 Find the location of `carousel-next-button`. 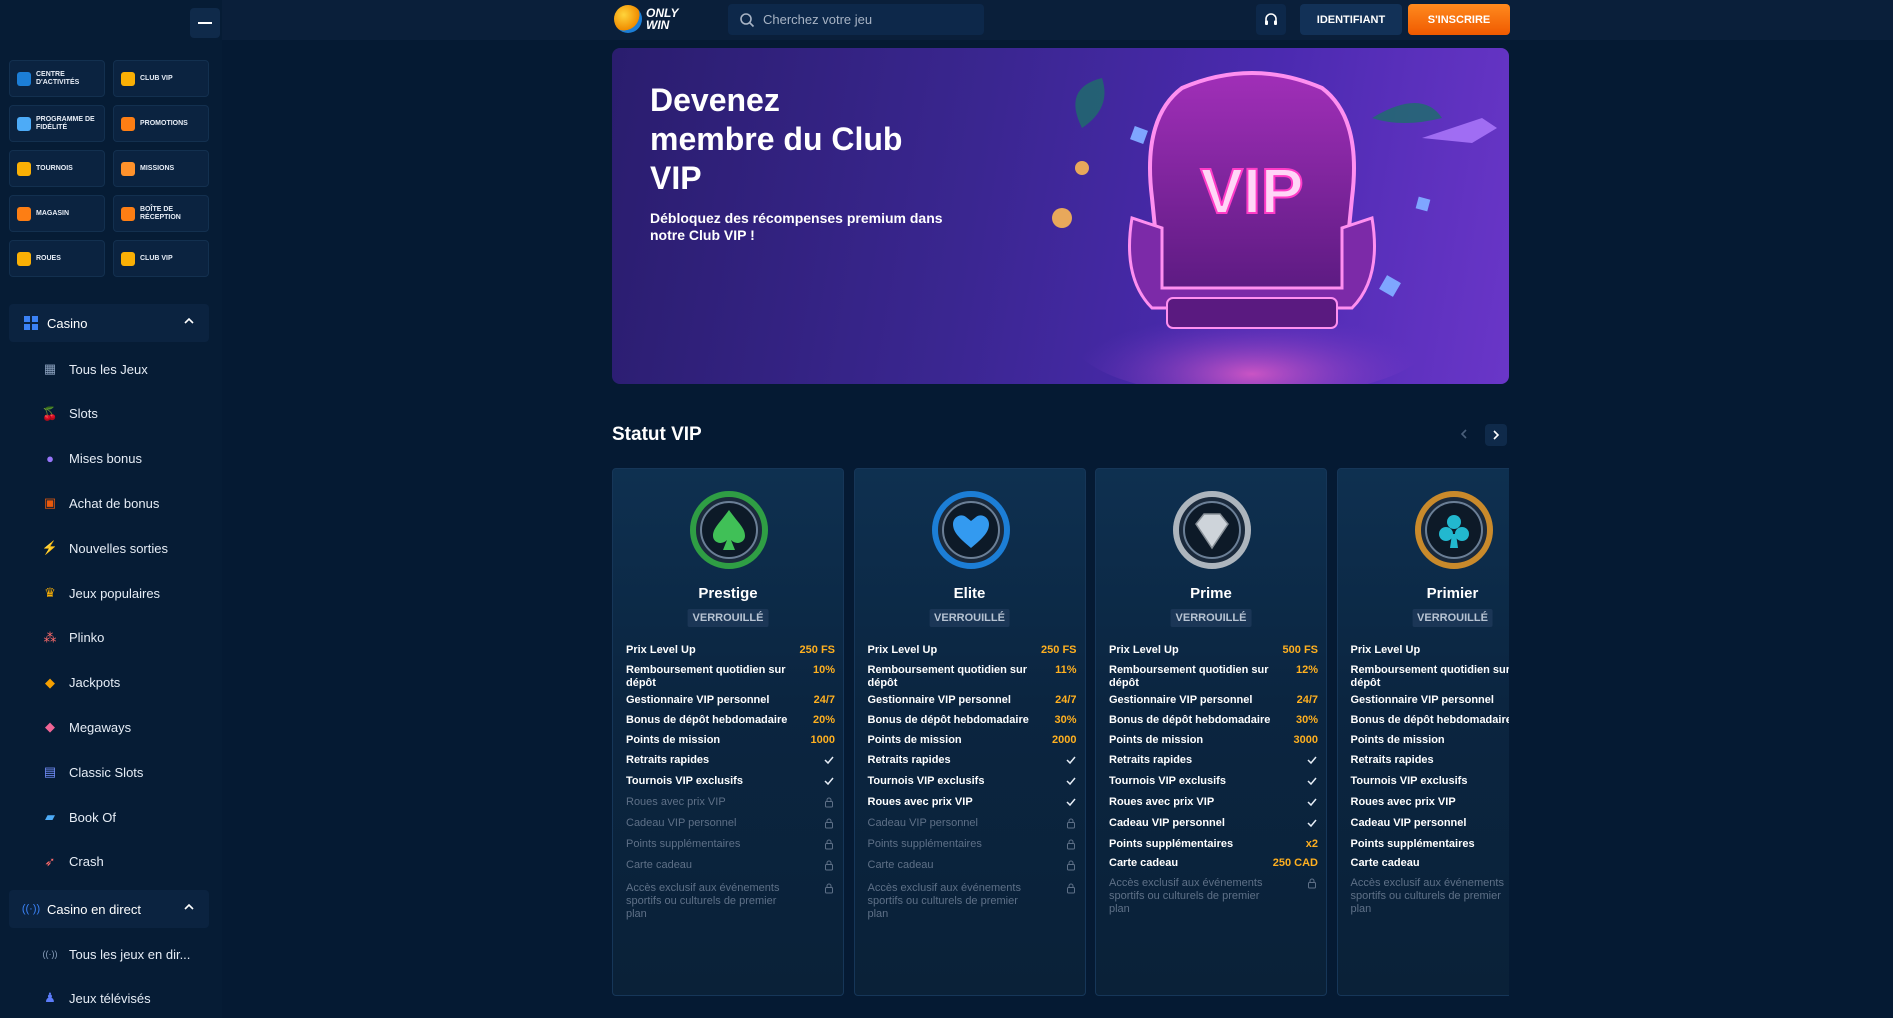

carousel-next-button is located at coordinates (1496, 435).